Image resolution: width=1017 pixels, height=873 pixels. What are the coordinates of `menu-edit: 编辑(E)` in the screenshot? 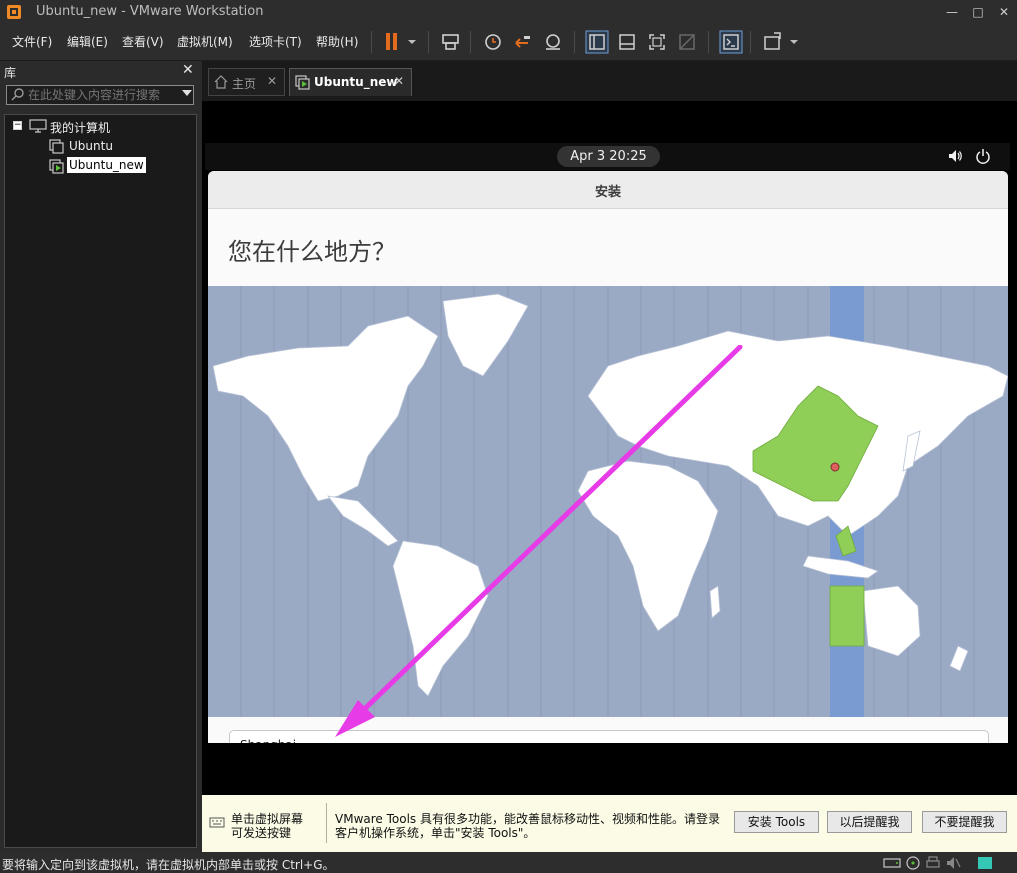 It's located at (87, 41).